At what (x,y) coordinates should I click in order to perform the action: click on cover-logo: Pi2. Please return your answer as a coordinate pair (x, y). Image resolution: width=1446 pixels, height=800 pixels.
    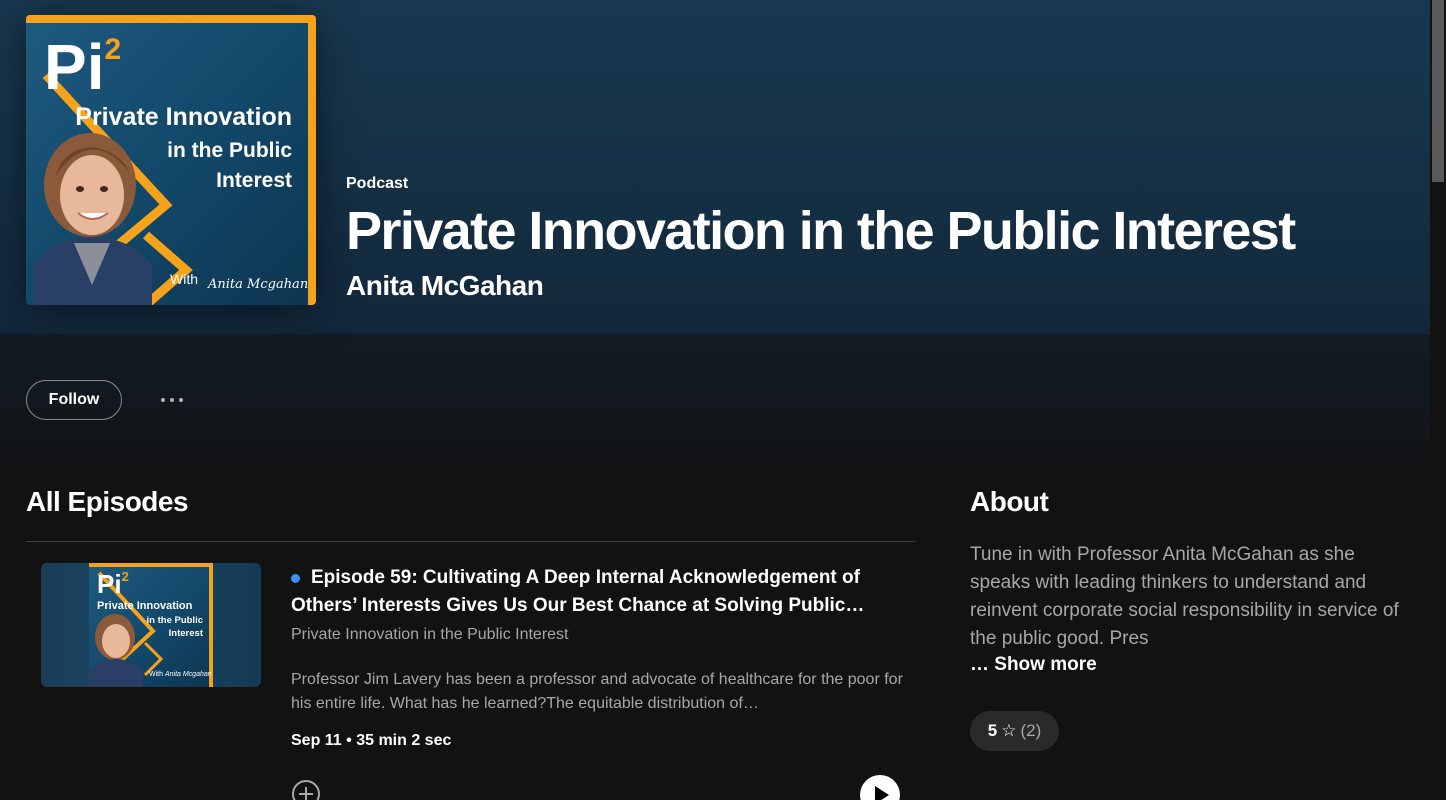
    Looking at the image, I should click on (83, 67).